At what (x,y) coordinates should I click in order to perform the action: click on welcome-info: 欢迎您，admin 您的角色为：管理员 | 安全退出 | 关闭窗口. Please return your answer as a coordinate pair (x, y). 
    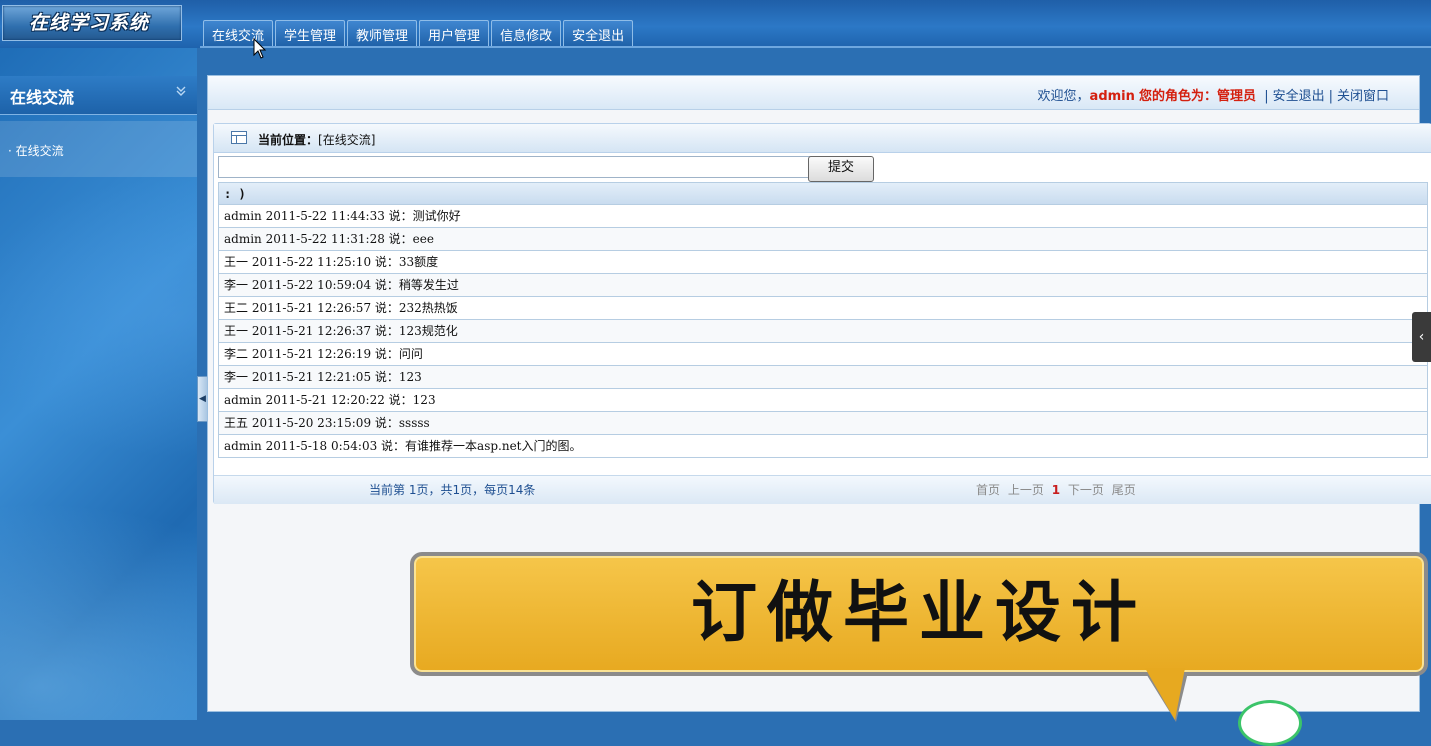
    Looking at the image, I should click on (1213, 94).